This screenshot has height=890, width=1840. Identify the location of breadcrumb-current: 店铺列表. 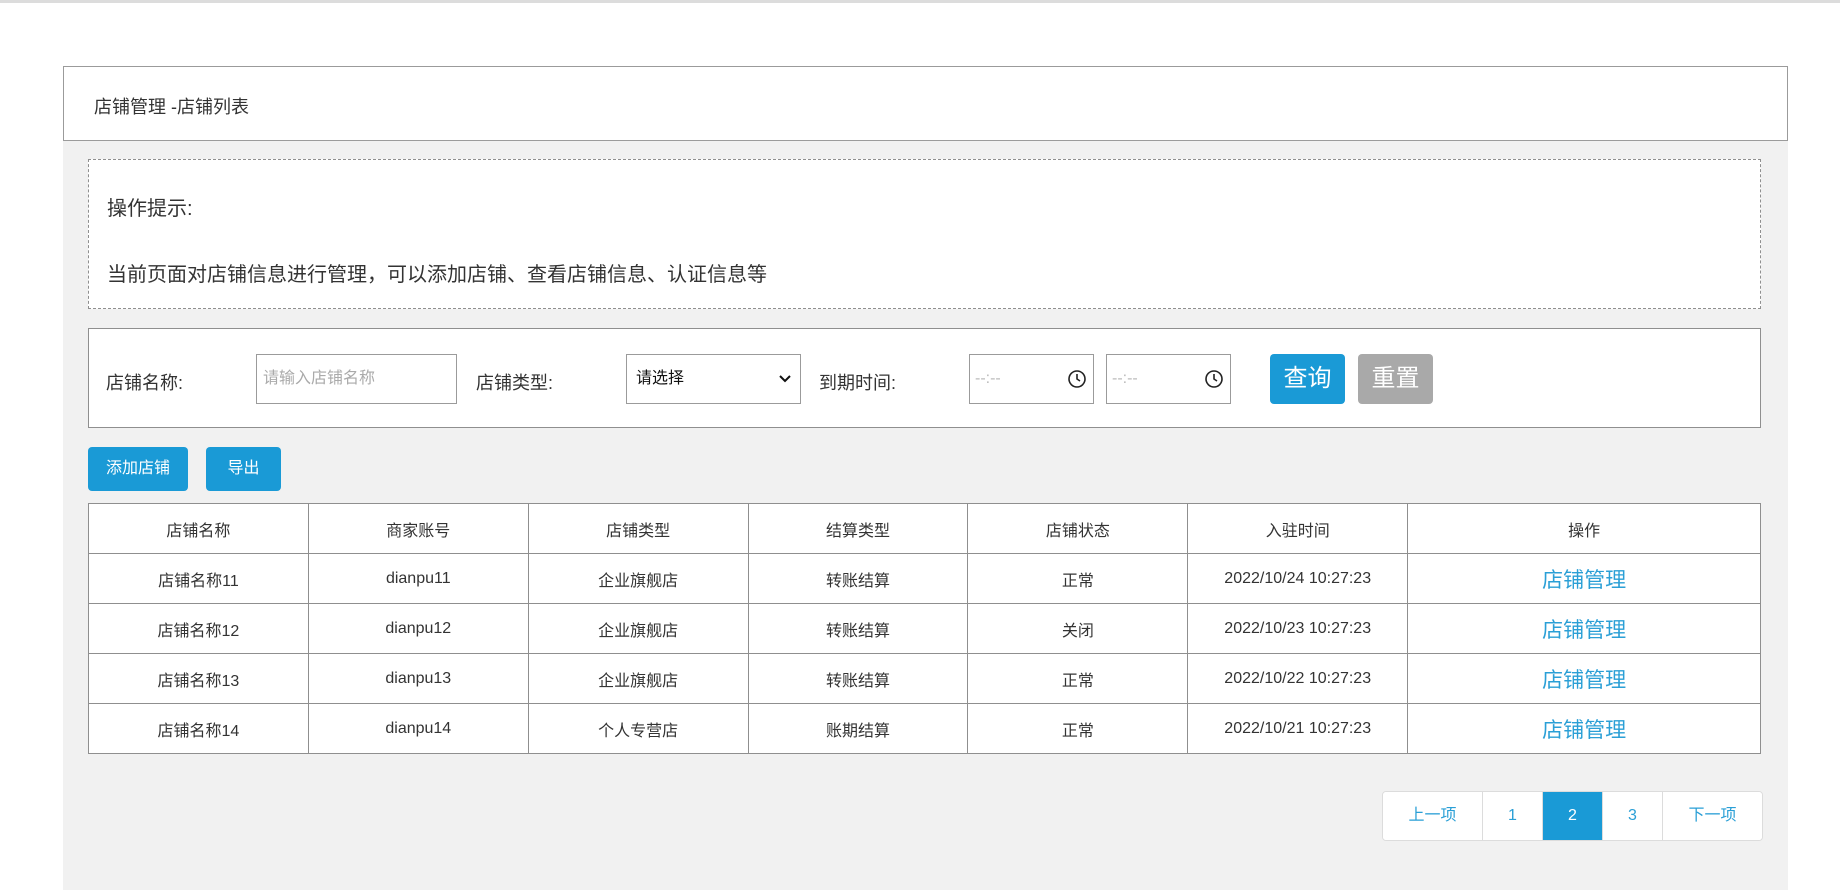
(213, 107).